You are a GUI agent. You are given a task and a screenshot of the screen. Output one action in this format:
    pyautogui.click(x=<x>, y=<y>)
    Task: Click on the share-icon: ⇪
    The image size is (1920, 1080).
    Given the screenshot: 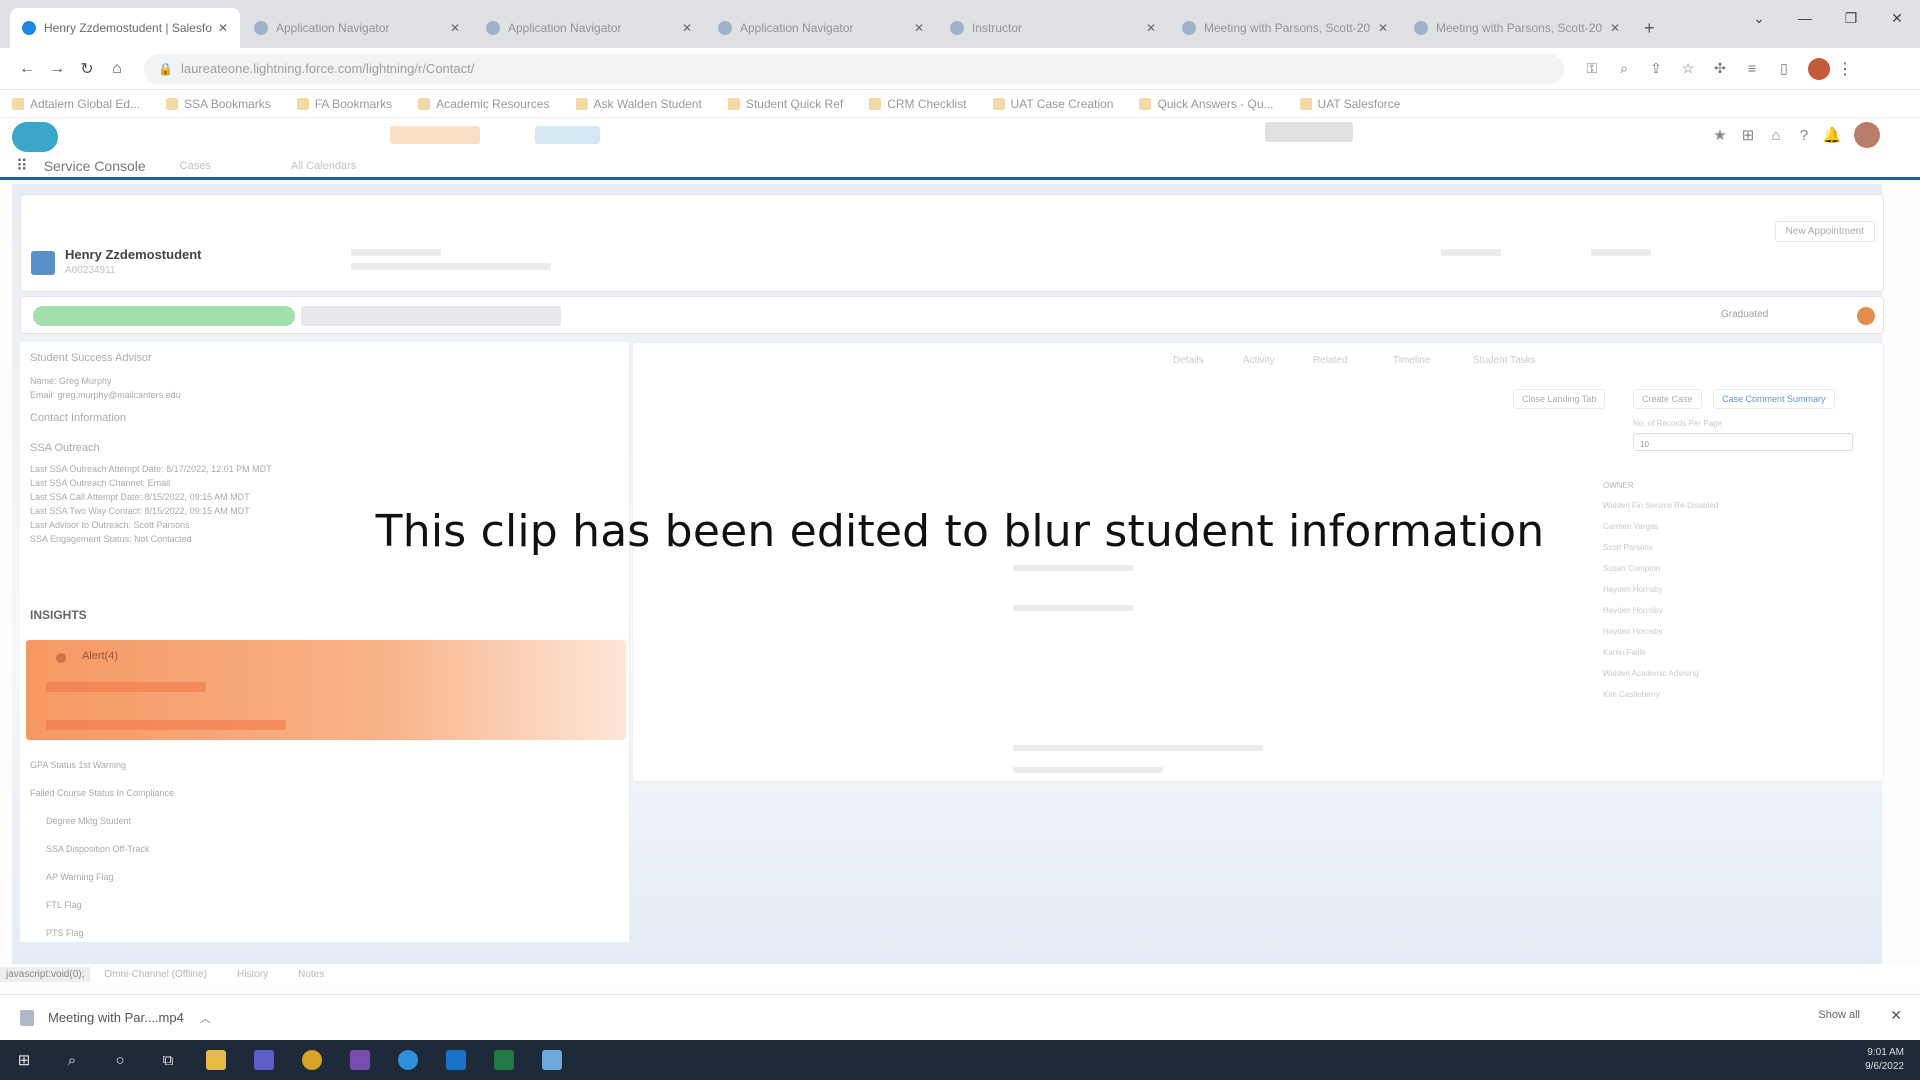 What is the action you would take?
    pyautogui.click(x=1656, y=68)
    